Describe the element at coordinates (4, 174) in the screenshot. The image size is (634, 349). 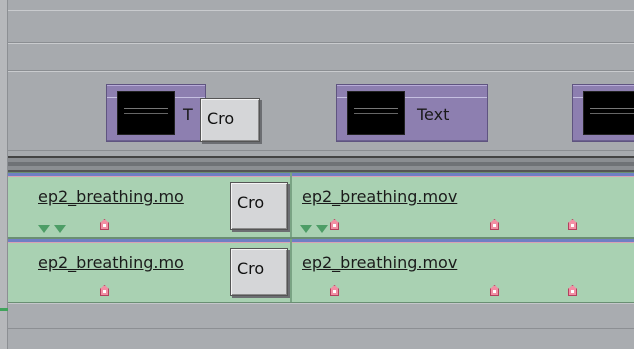
I see `track-control-column` at that location.